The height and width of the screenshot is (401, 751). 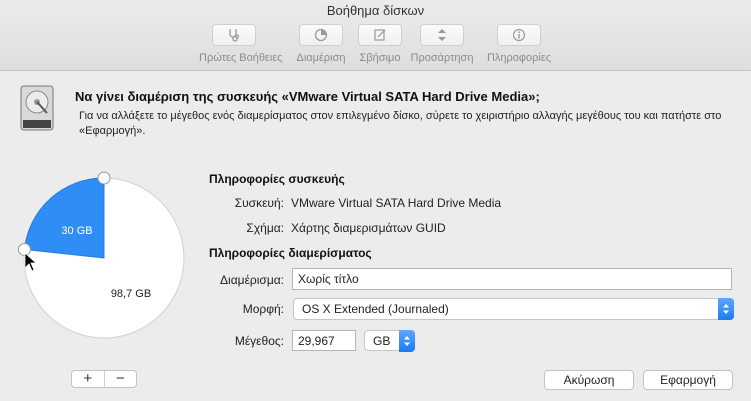 What do you see at coordinates (512, 279) in the screenshot?
I see `partition-name-field: Χωρίς τίτλο` at bounding box center [512, 279].